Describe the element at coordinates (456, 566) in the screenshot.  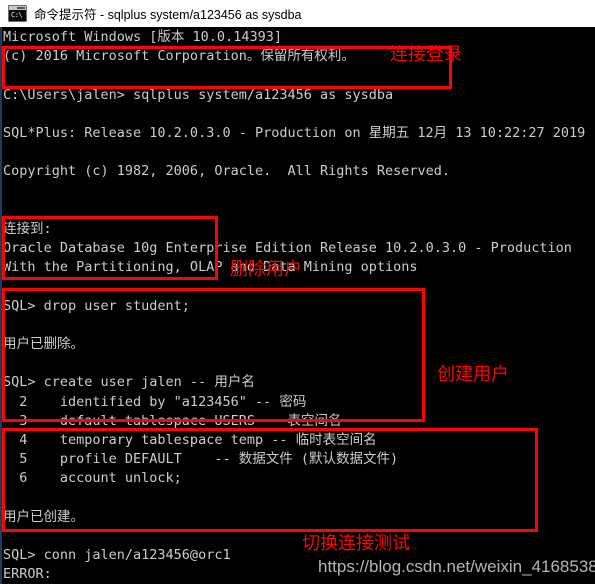
I see `blog-watermark: https://blog.csdn.net/weixin_41685388` at that location.